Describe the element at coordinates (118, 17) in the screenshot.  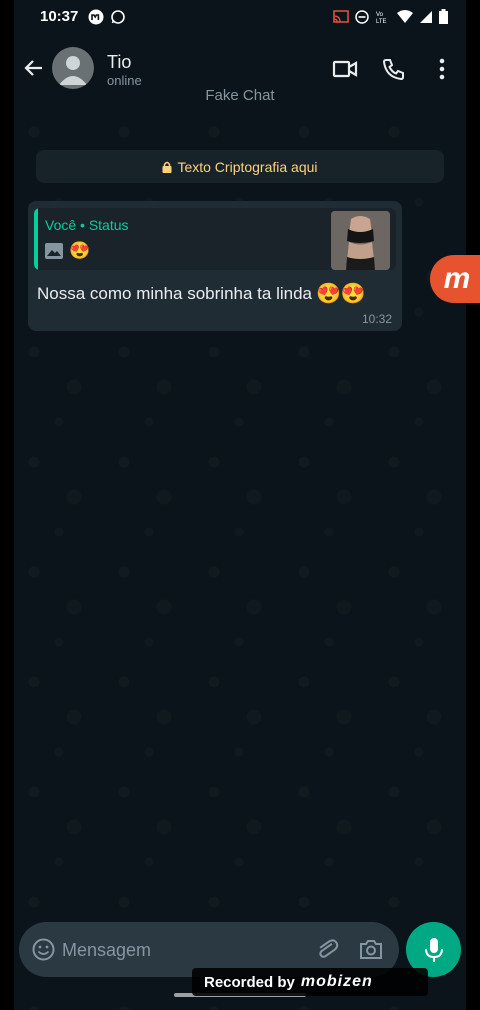
I see `whatsapp-status-icon` at that location.